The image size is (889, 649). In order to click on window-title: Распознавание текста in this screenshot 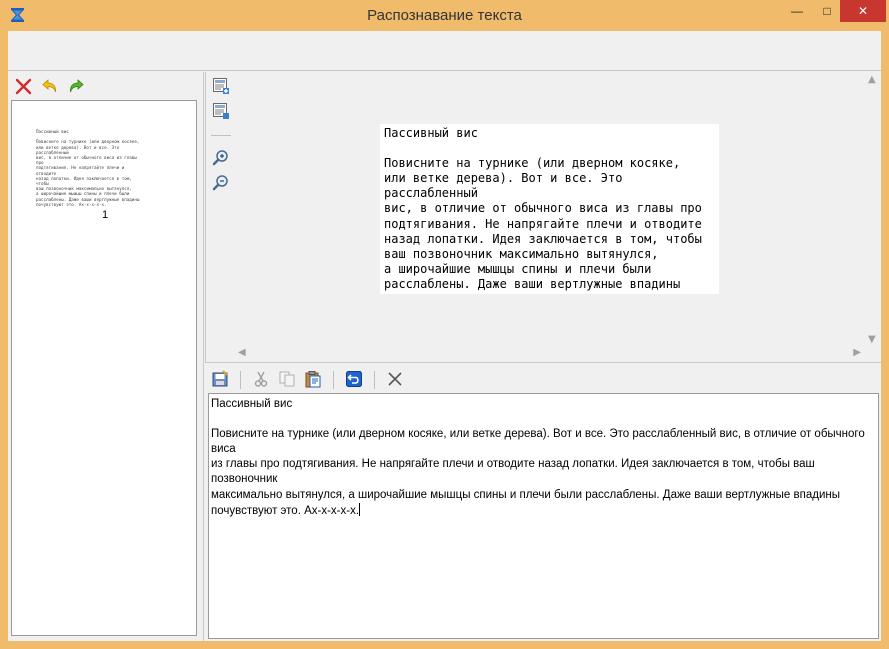, I will do `click(444, 15)`.